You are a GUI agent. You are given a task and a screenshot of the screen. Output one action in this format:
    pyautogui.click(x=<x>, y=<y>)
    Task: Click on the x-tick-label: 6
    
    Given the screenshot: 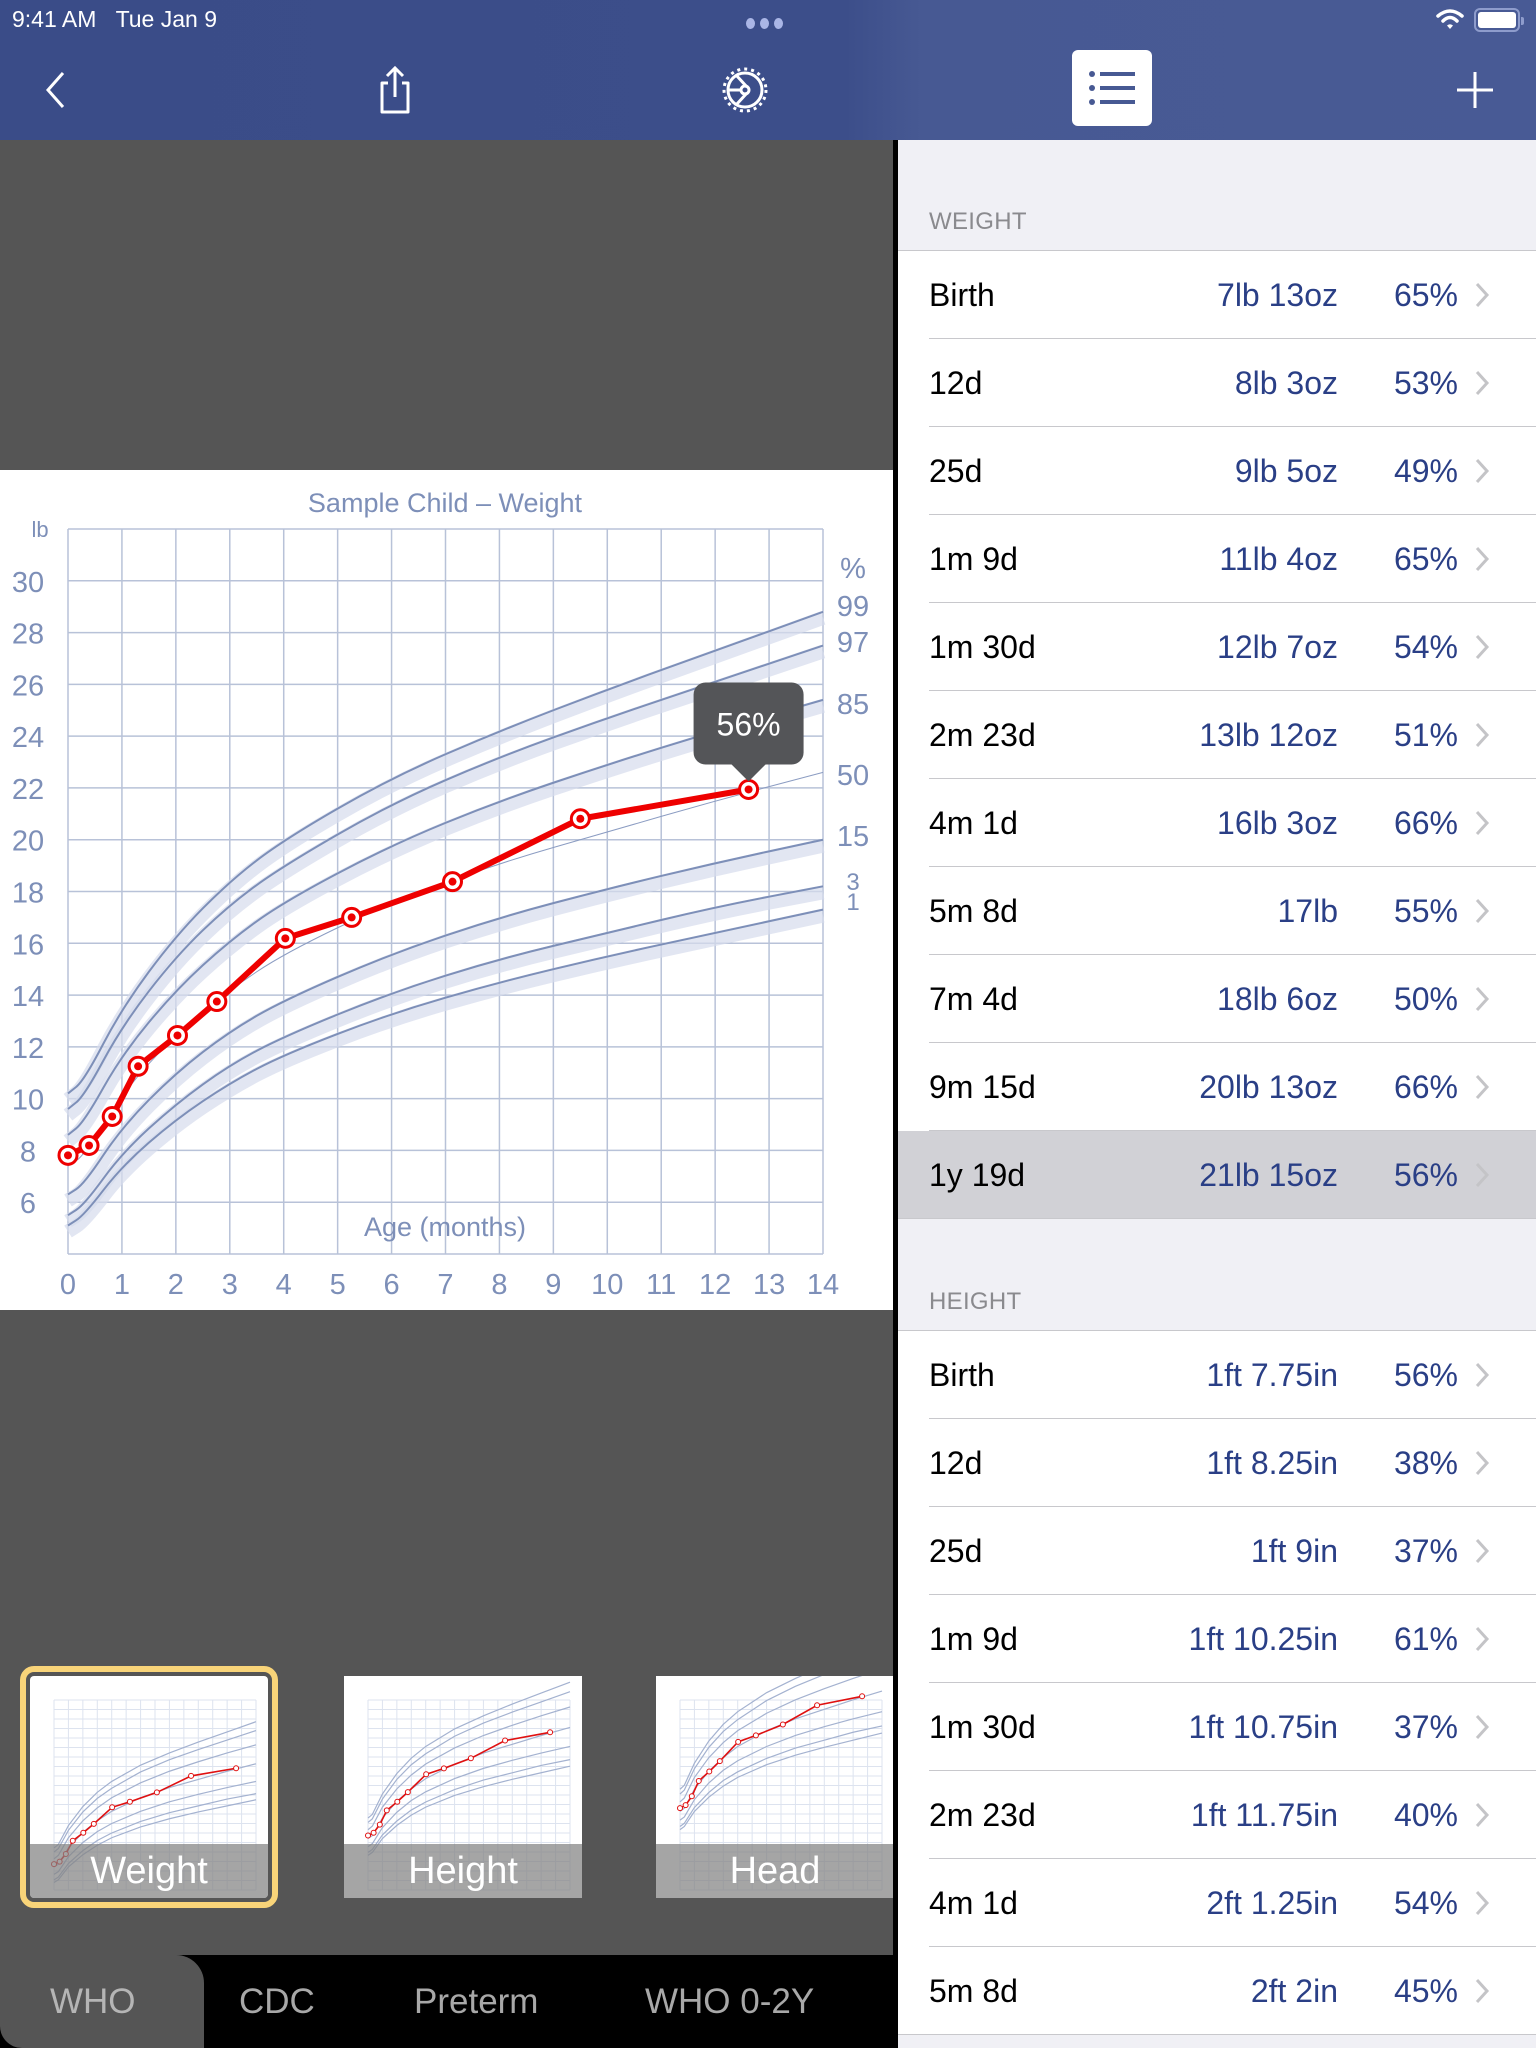 What is the action you would take?
    pyautogui.click(x=392, y=1285)
    